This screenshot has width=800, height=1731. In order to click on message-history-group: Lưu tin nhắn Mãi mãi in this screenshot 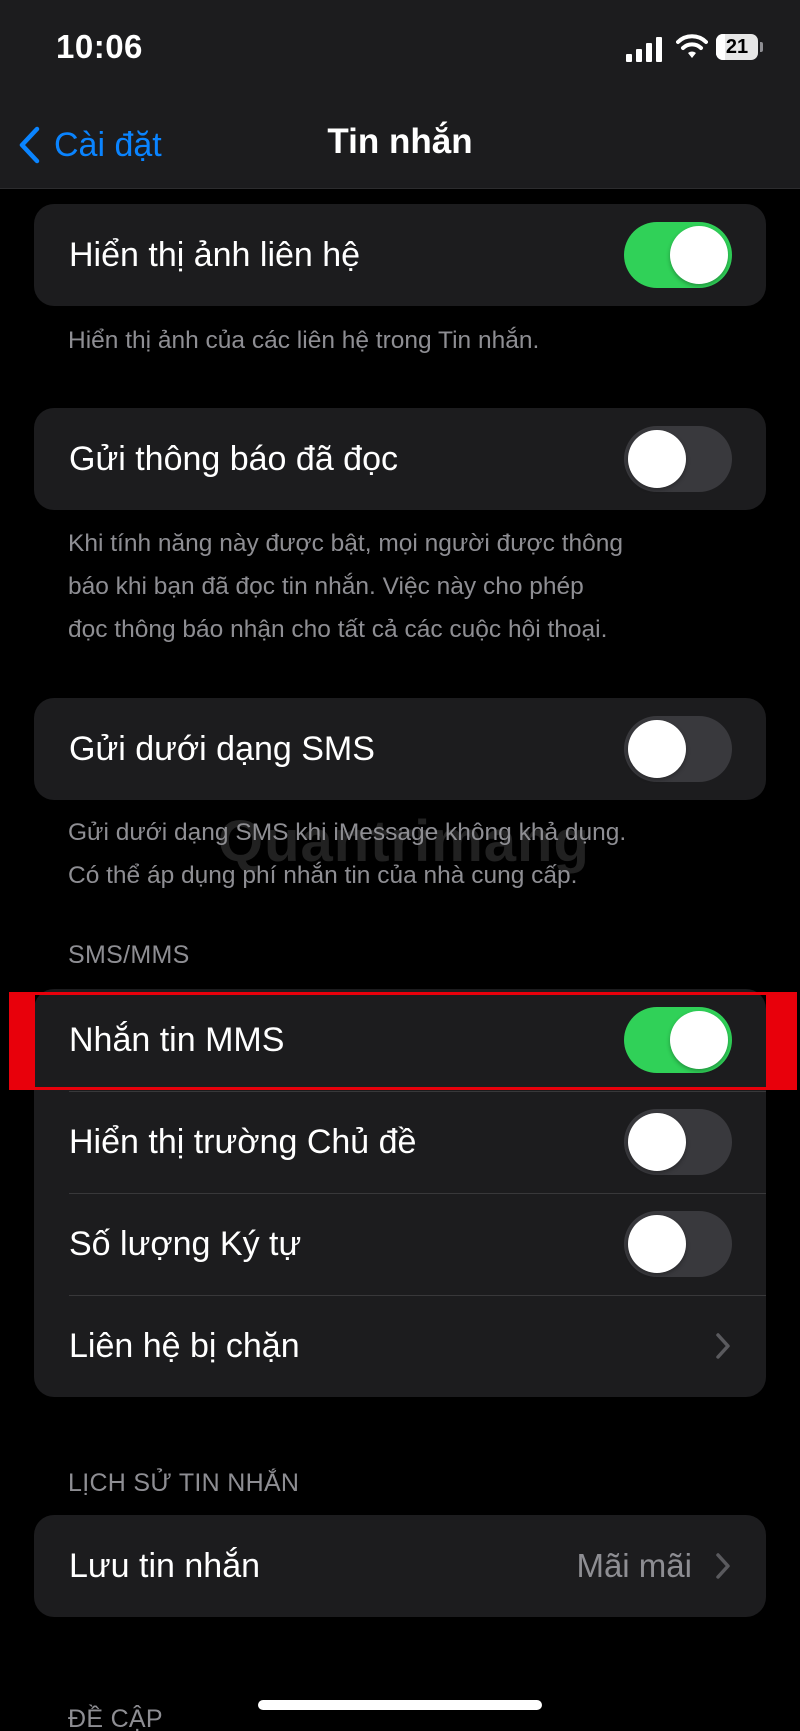, I will do `click(400, 1566)`.